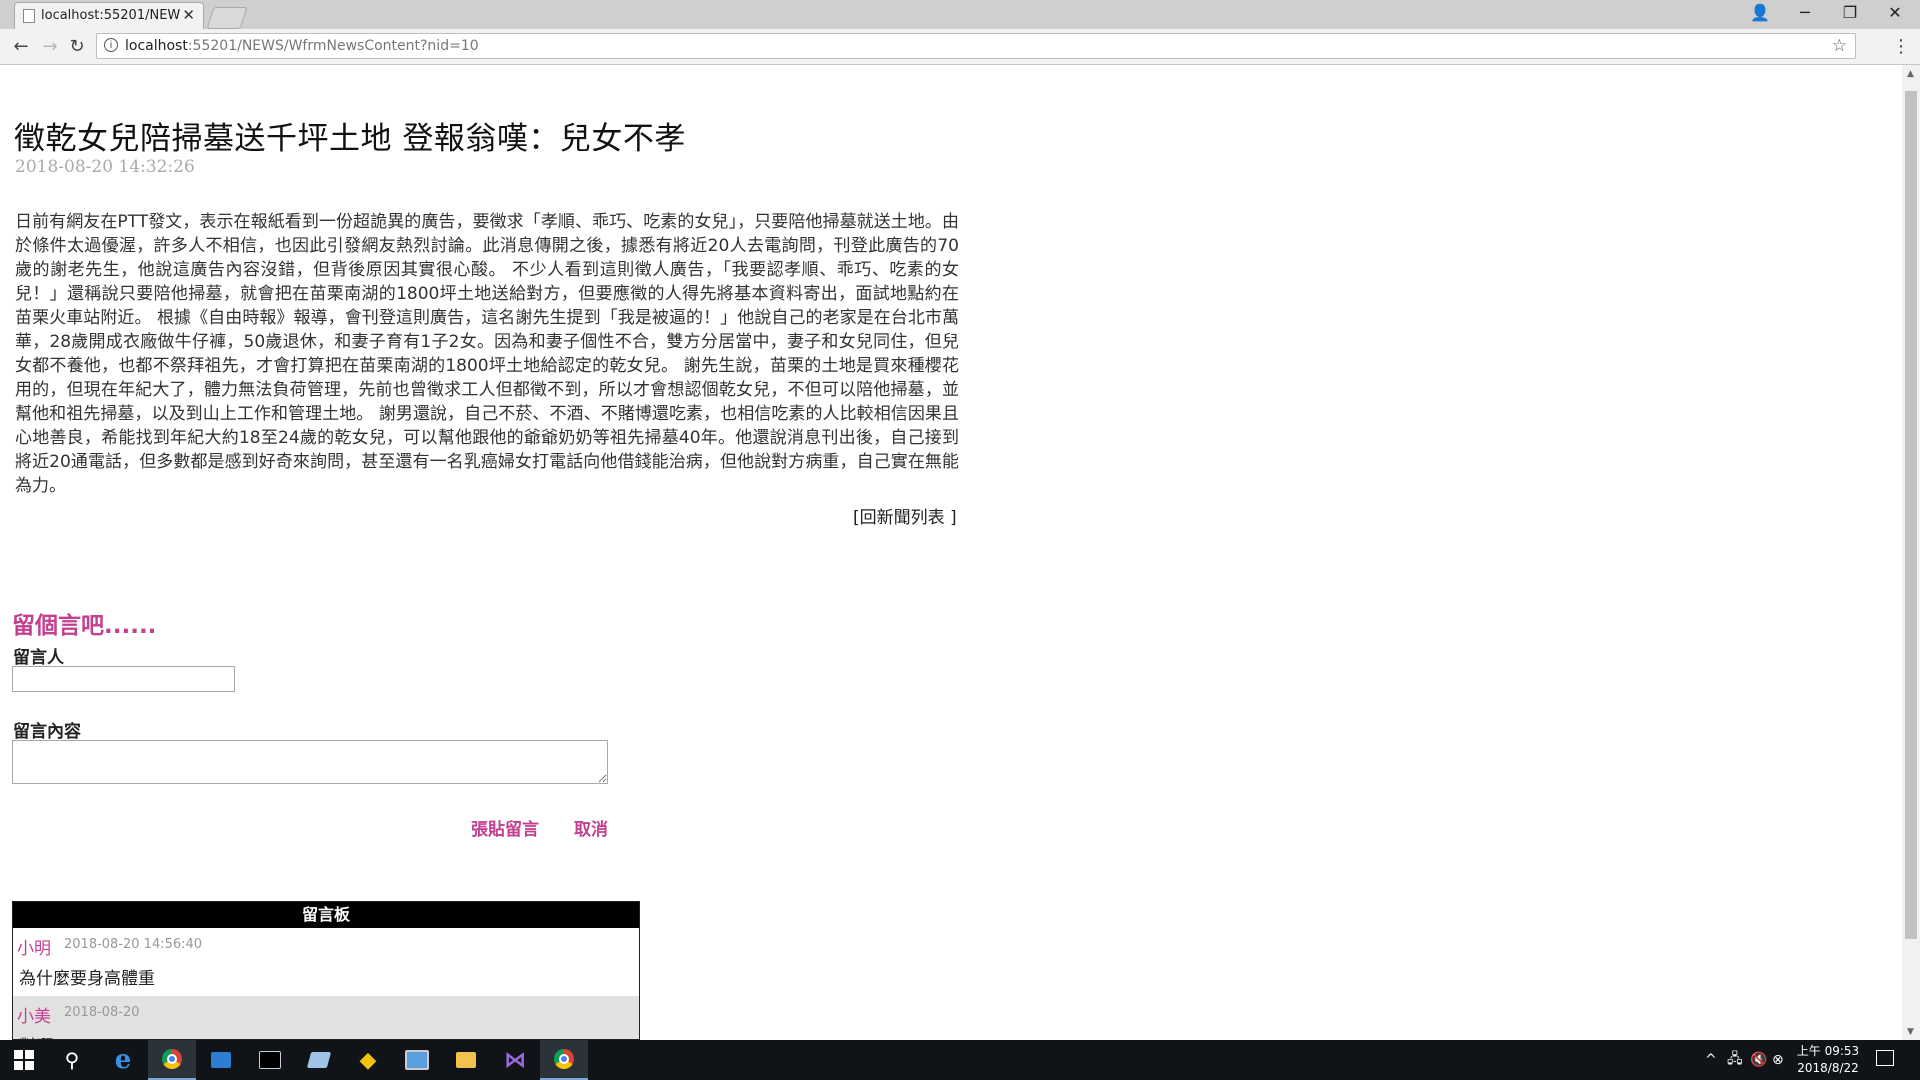 This screenshot has width=1920, height=1080. I want to click on taskbar-visual-studio: ⋈, so click(515, 1060).